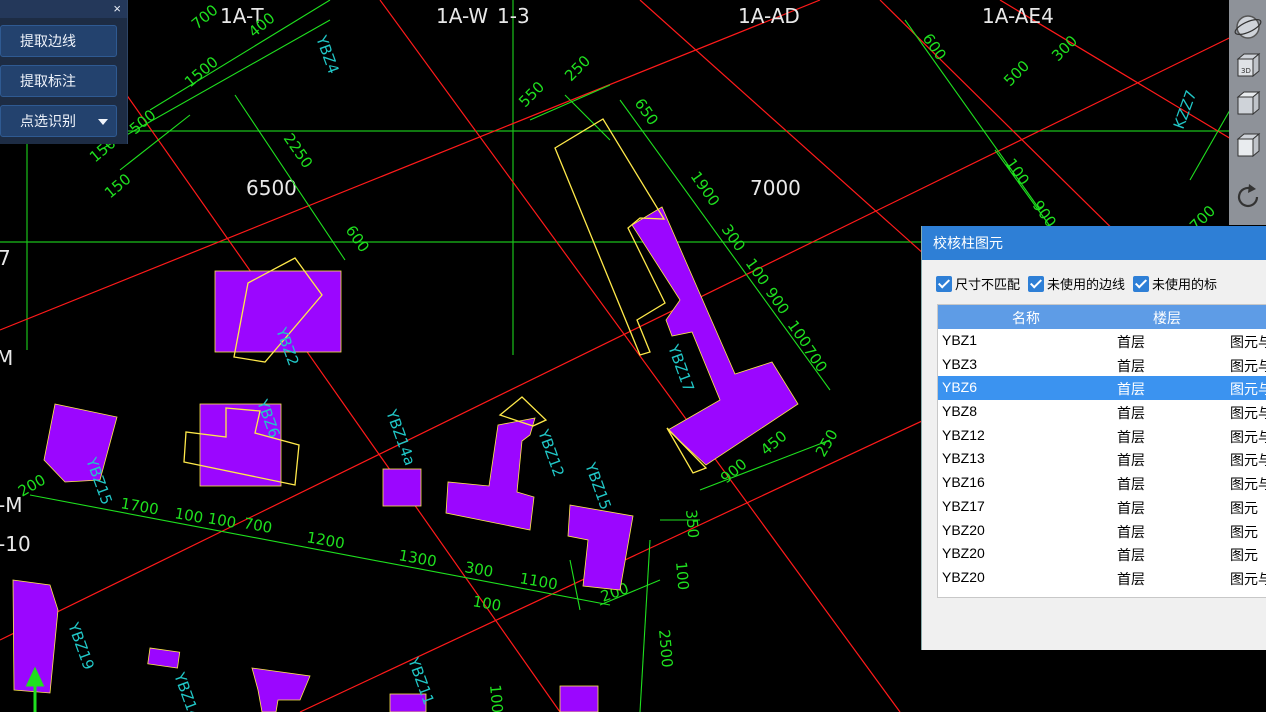 This screenshot has height=712, width=1266. Describe the element at coordinates (1102, 341) in the screenshot. I see `table-row: YBZ1 首层 图元与` at that location.